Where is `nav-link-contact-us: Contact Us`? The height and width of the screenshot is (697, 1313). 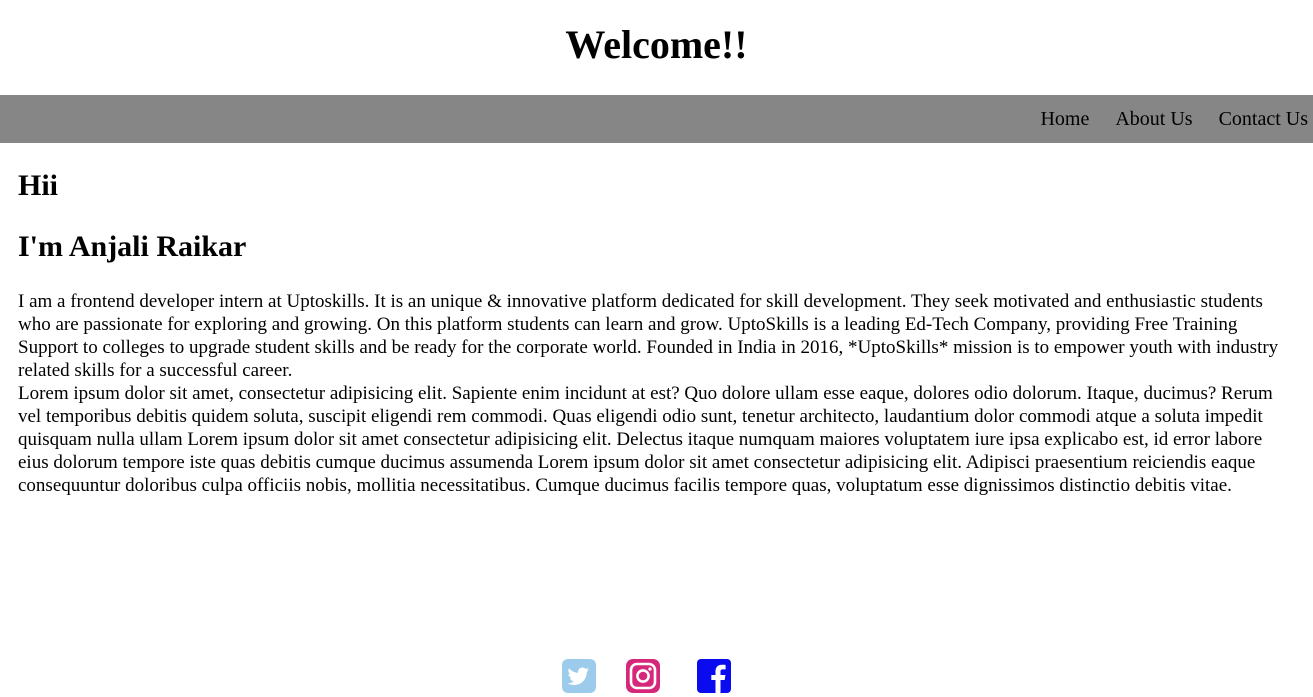
nav-link-contact-us: Contact Us is located at coordinates (1263, 119).